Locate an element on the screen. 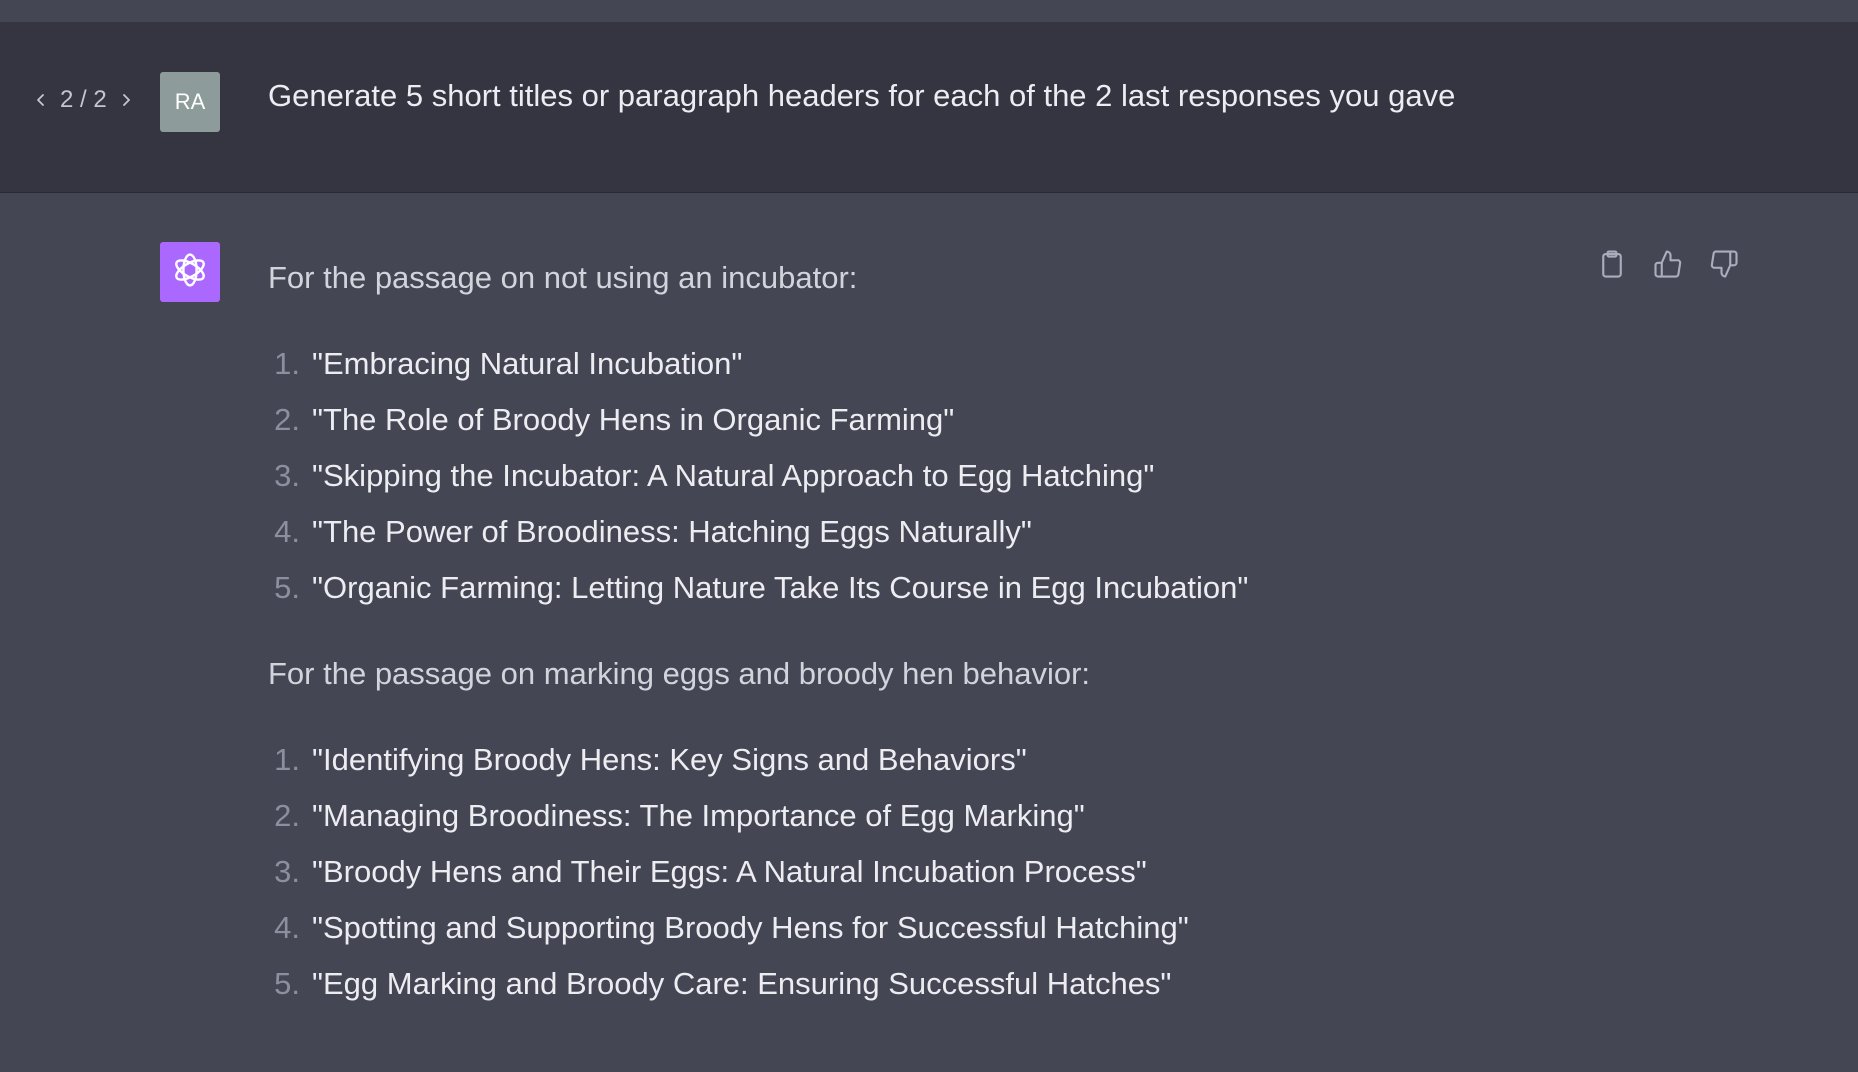 The width and height of the screenshot is (1858, 1072). assistant-avatar is located at coordinates (190, 272).